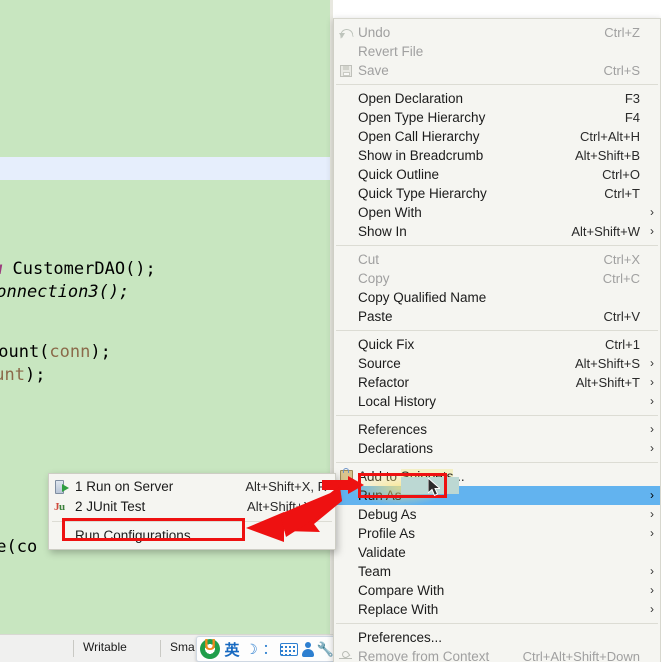 The image size is (661, 662). I want to click on menu-item-declarations: Declarations ›, so click(497, 448).